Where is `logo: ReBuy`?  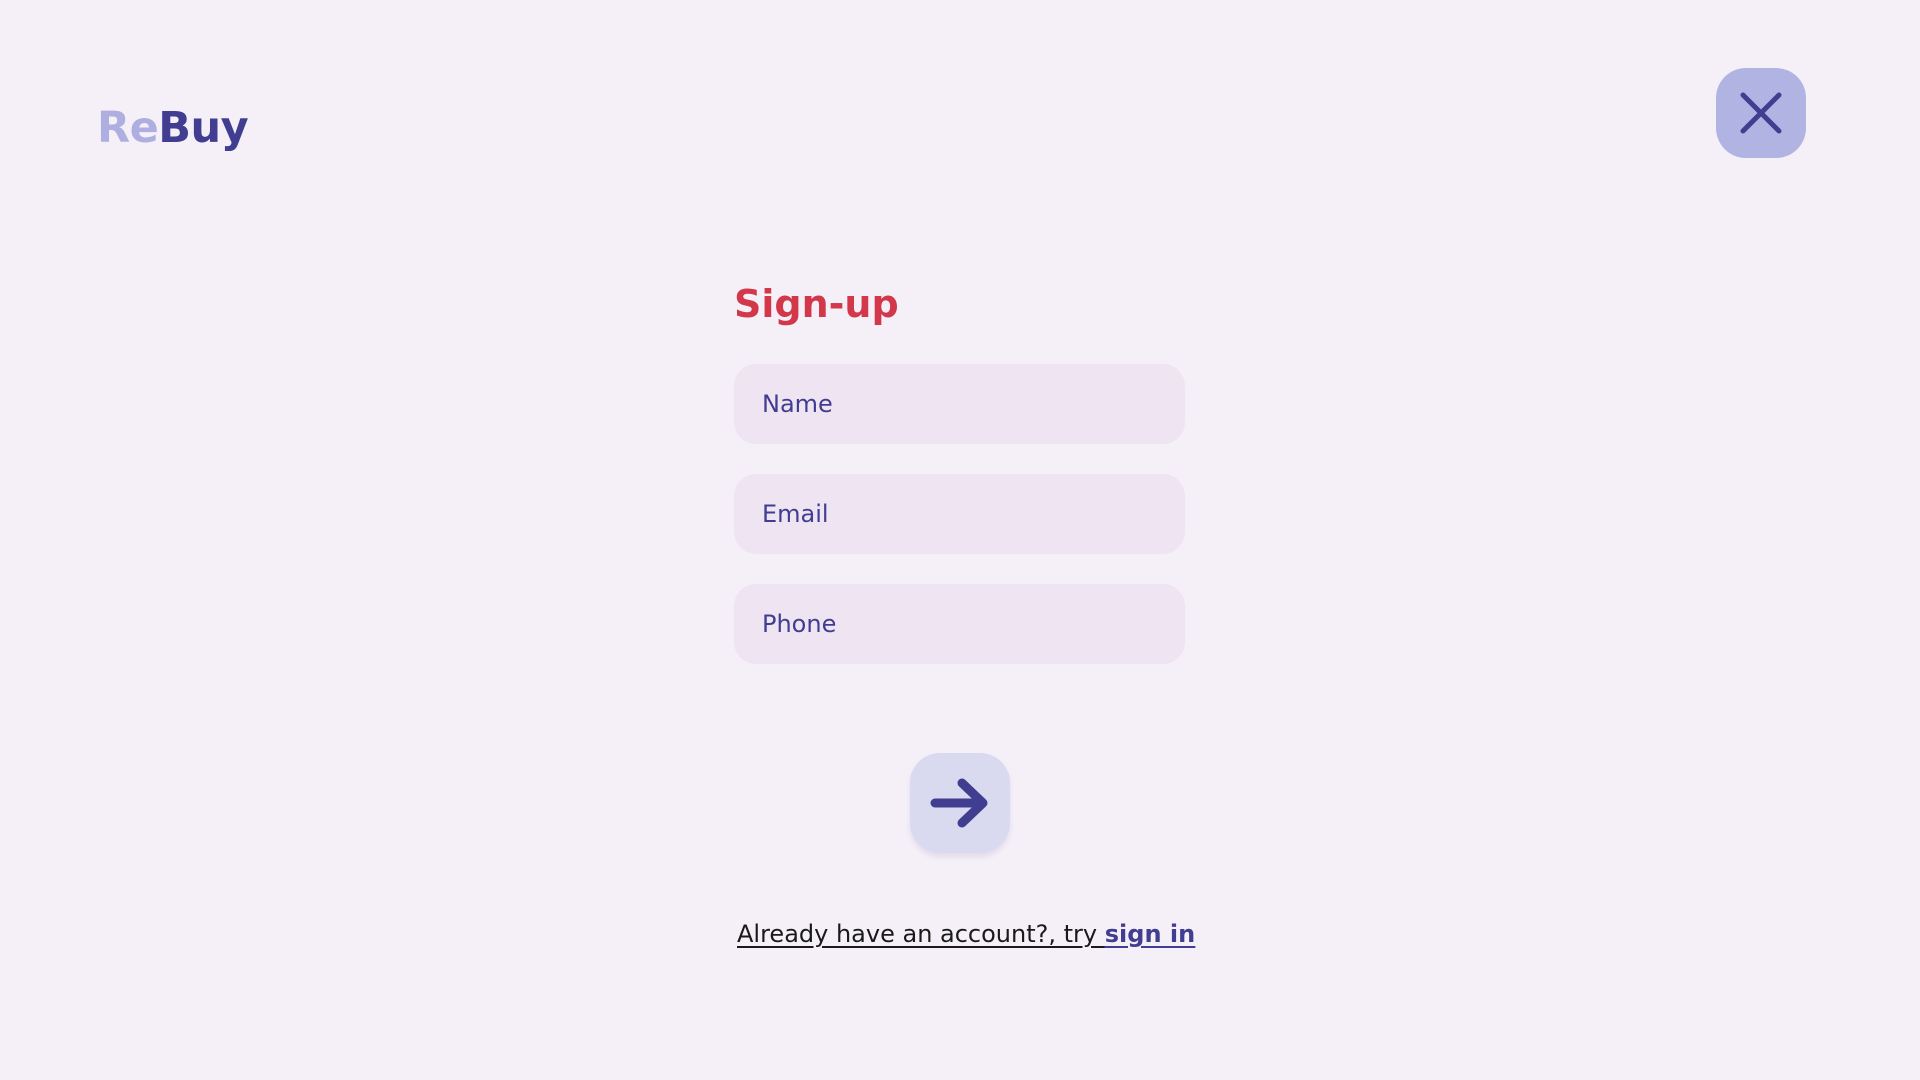 logo: ReBuy is located at coordinates (173, 128).